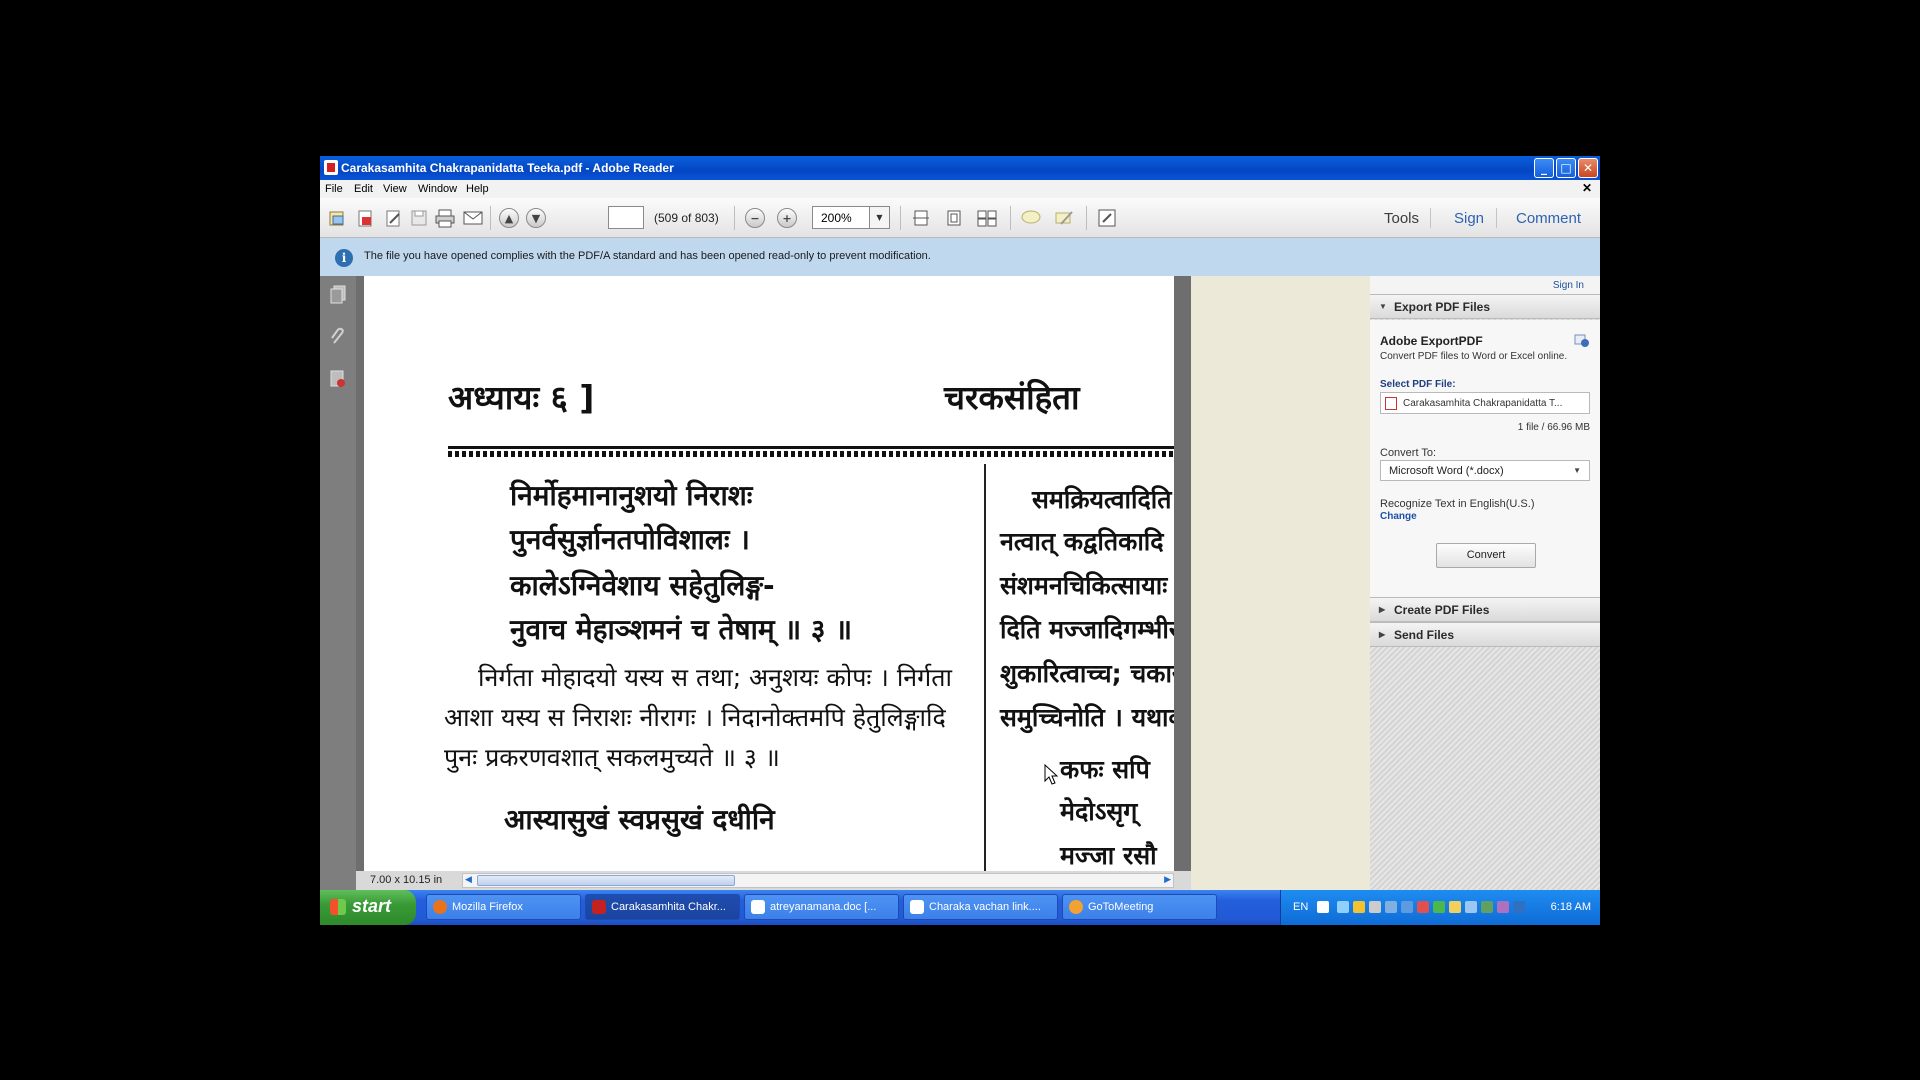 The height and width of the screenshot is (1080, 1920). I want to click on page-size-label: 7.00 x 10.15 in, so click(406, 880).